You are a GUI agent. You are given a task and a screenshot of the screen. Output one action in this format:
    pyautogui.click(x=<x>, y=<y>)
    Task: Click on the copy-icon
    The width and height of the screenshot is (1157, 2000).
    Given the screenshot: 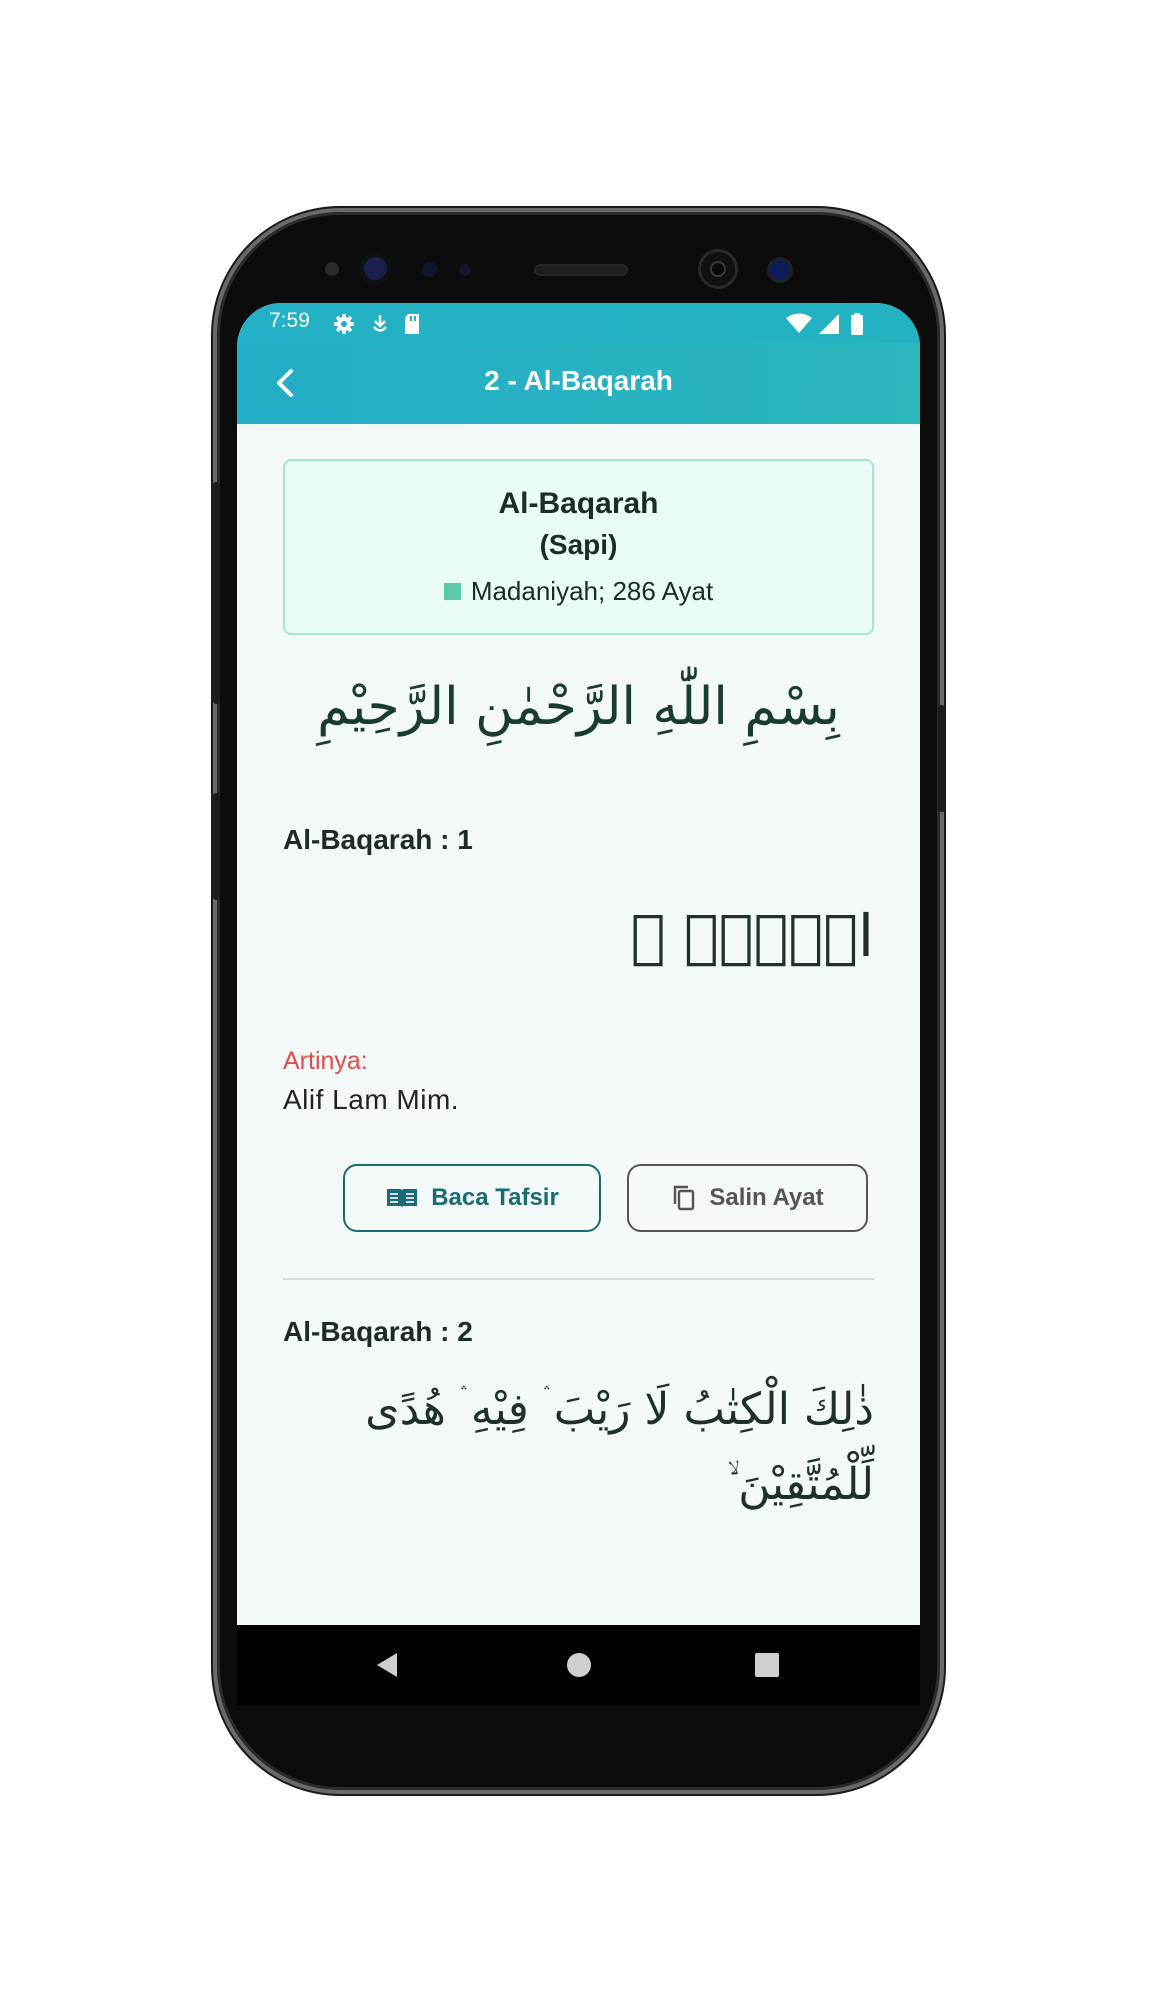 What is the action you would take?
    pyautogui.click(x=684, y=1198)
    